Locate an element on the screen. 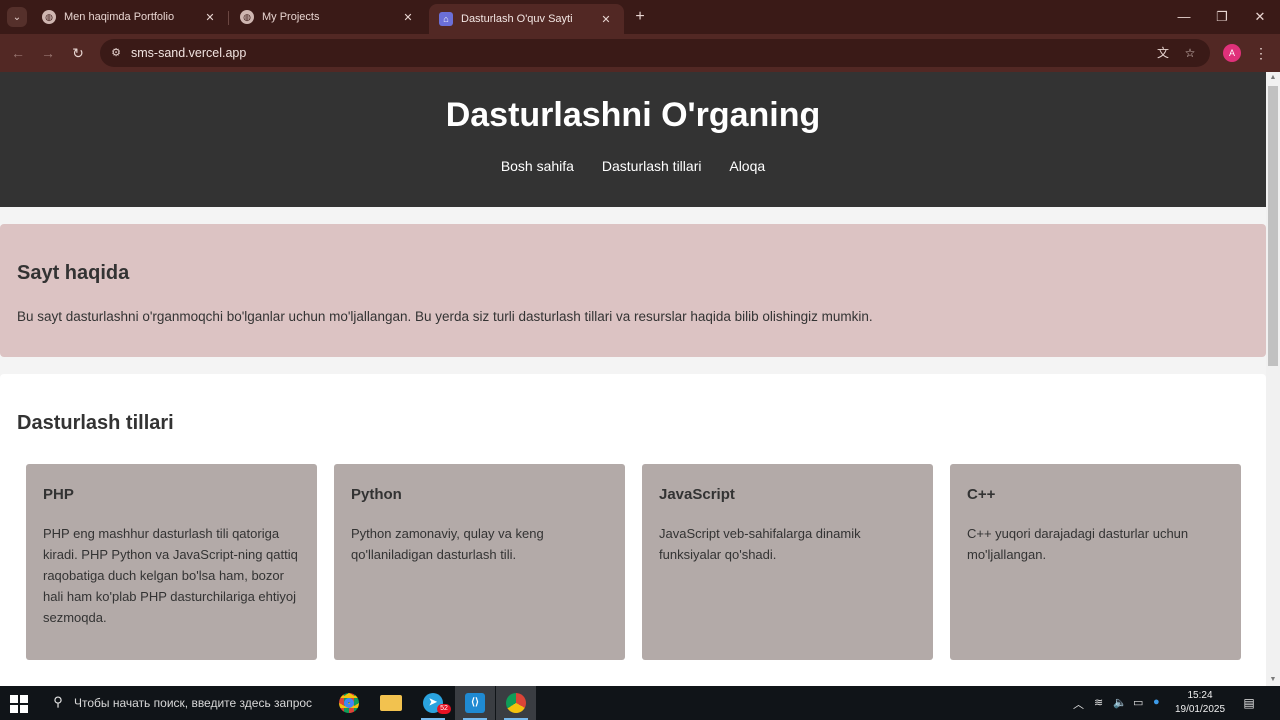 The height and width of the screenshot is (720, 1280). tab-my-projects: ◍ My Projects ✕ is located at coordinates (328, 17).